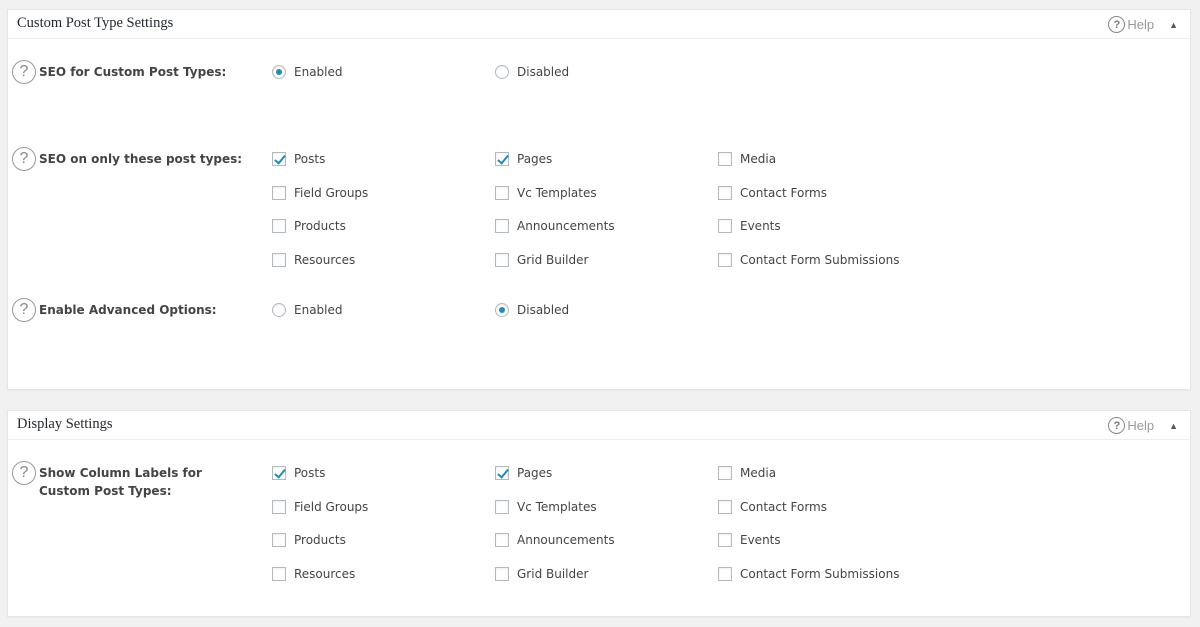 This screenshot has width=1200, height=627. What do you see at coordinates (320, 540) in the screenshot?
I see `column-labels-label-products: Products` at bounding box center [320, 540].